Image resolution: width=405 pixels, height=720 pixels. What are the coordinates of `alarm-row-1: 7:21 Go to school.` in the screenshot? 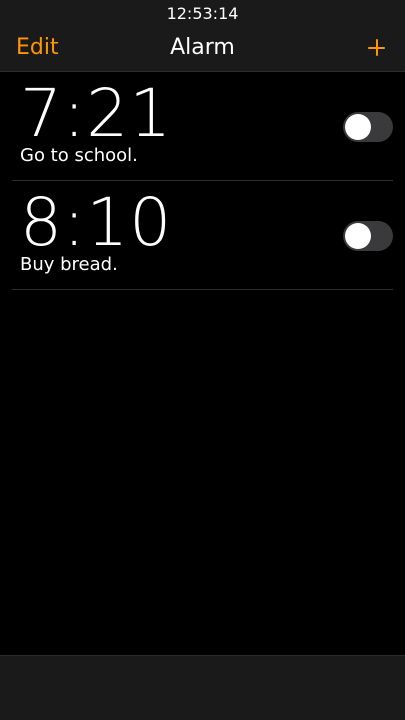 It's located at (202, 126).